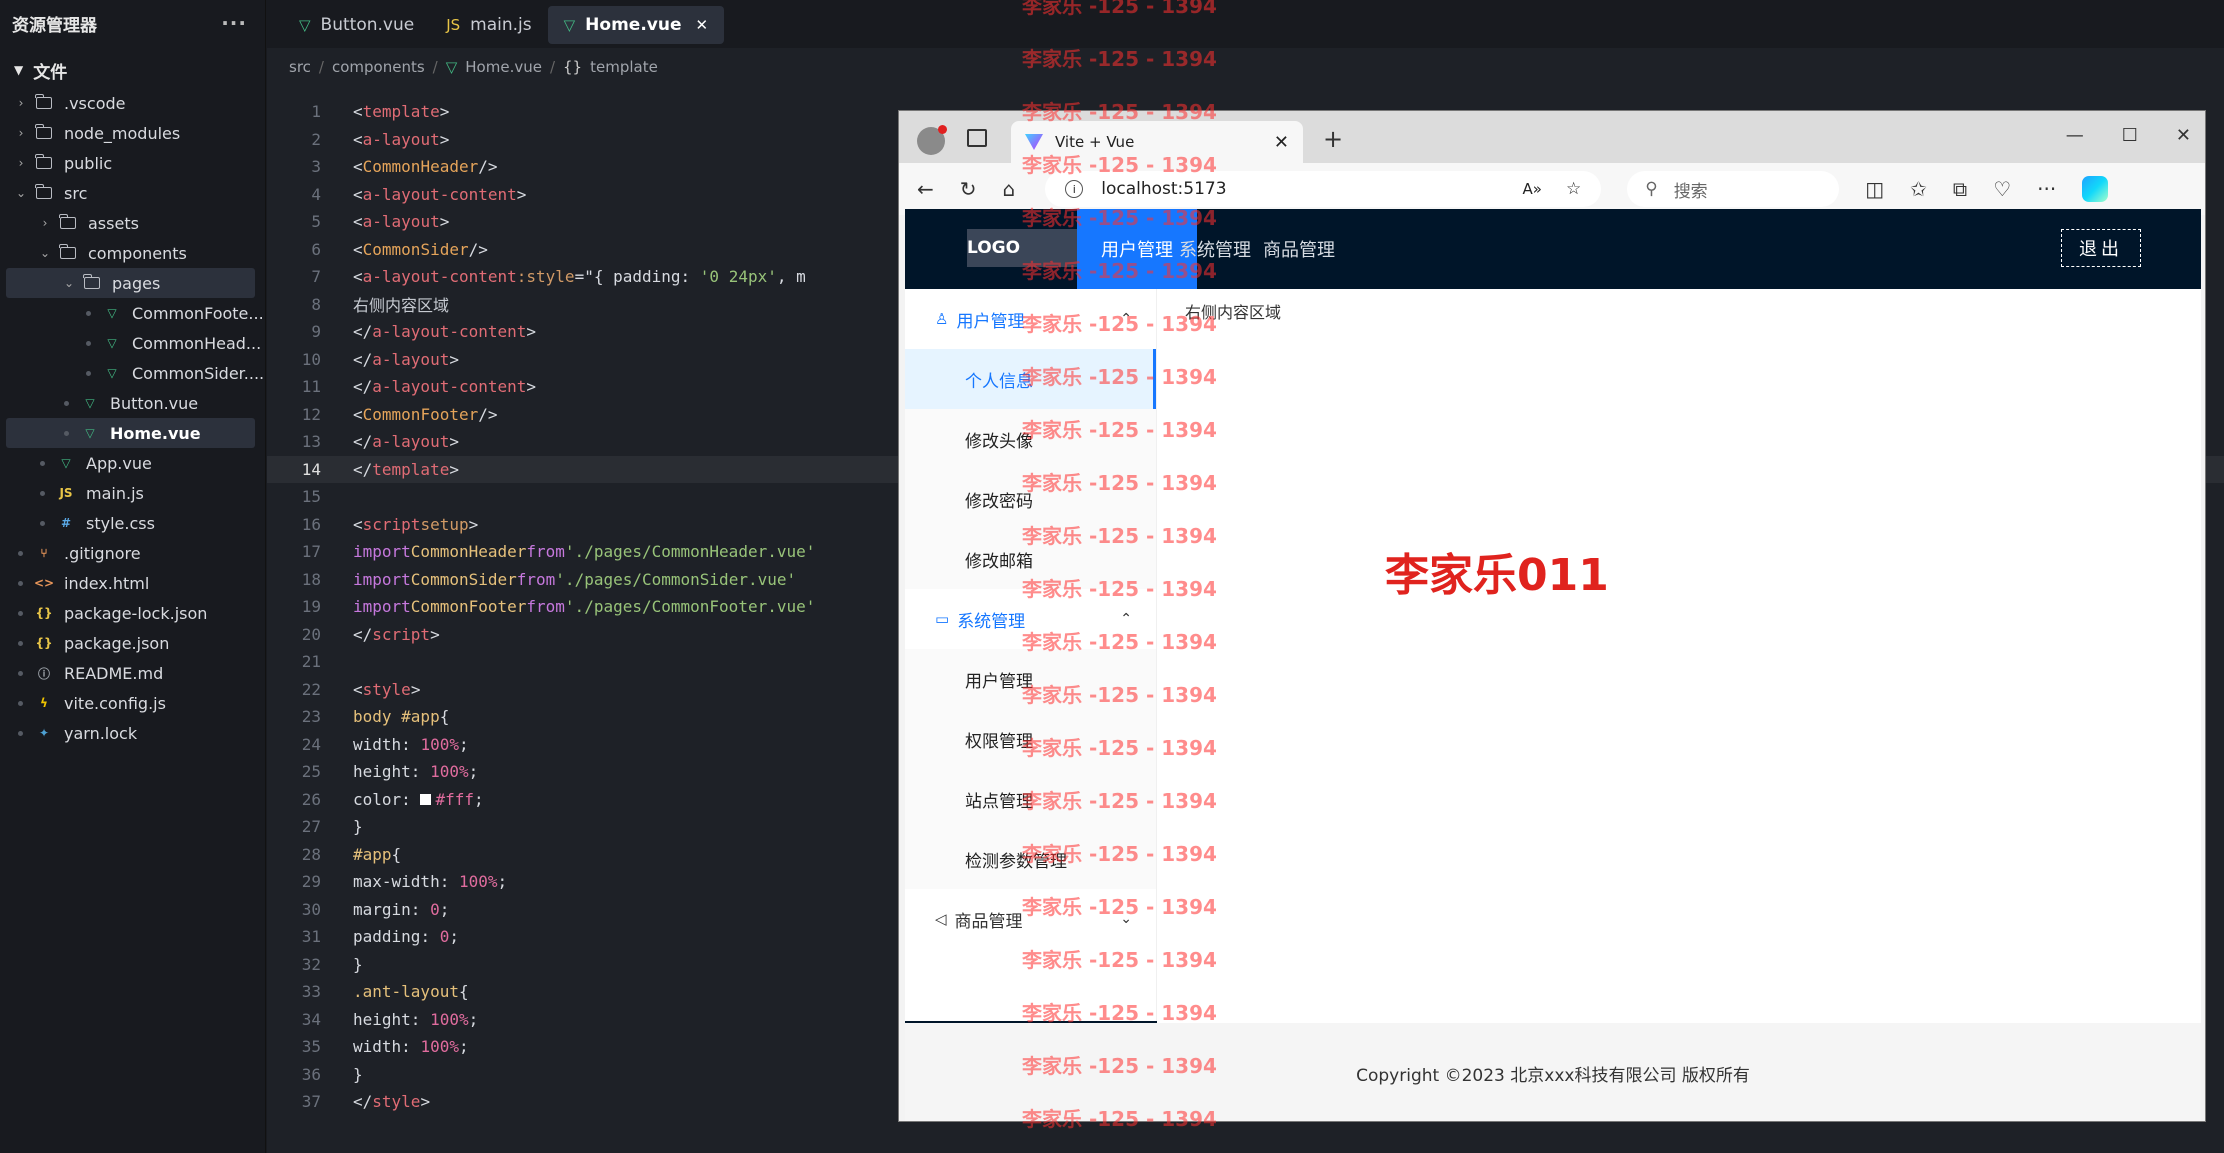 This screenshot has height=1153, width=2224. What do you see at coordinates (573, 67) in the screenshot?
I see `braces-icon: {}` at bounding box center [573, 67].